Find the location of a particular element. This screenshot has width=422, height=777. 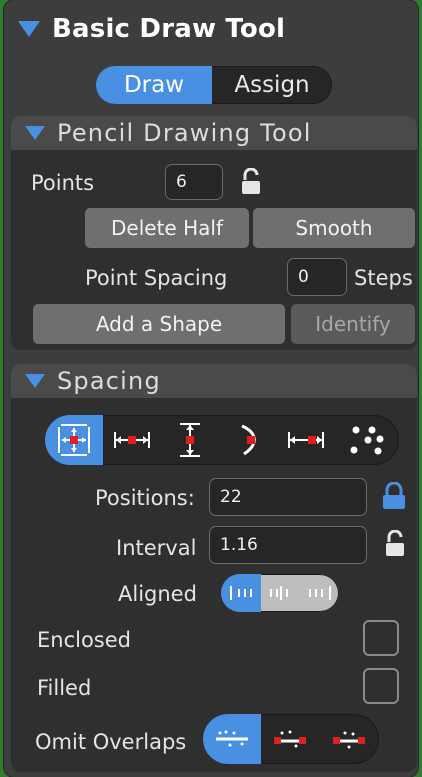

points-label: Points is located at coordinates (63, 183).